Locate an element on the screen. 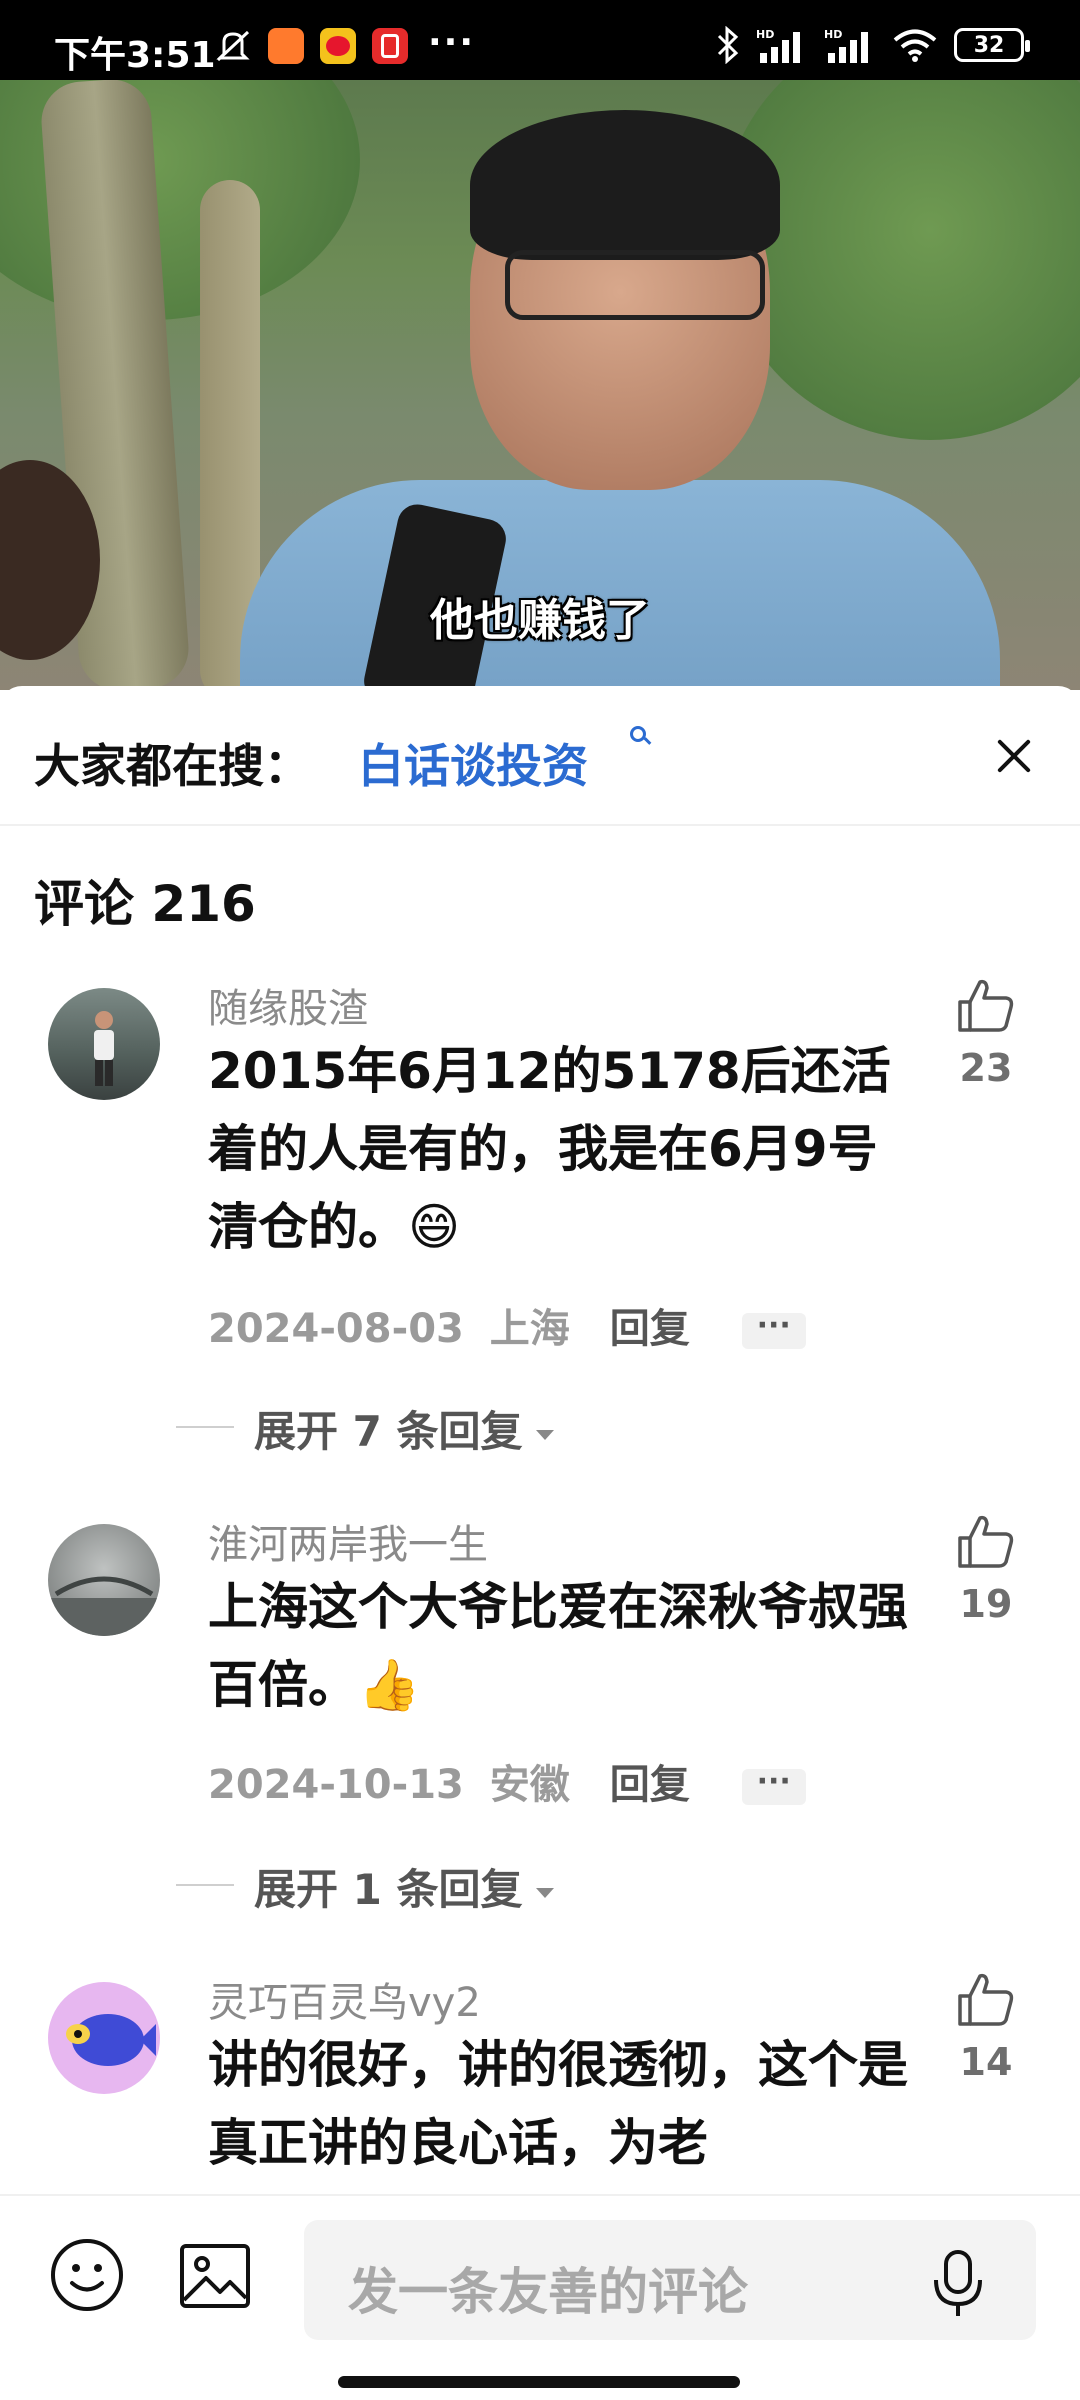 The height and width of the screenshot is (2400, 1080). emoji-icon is located at coordinates (87, 2275).